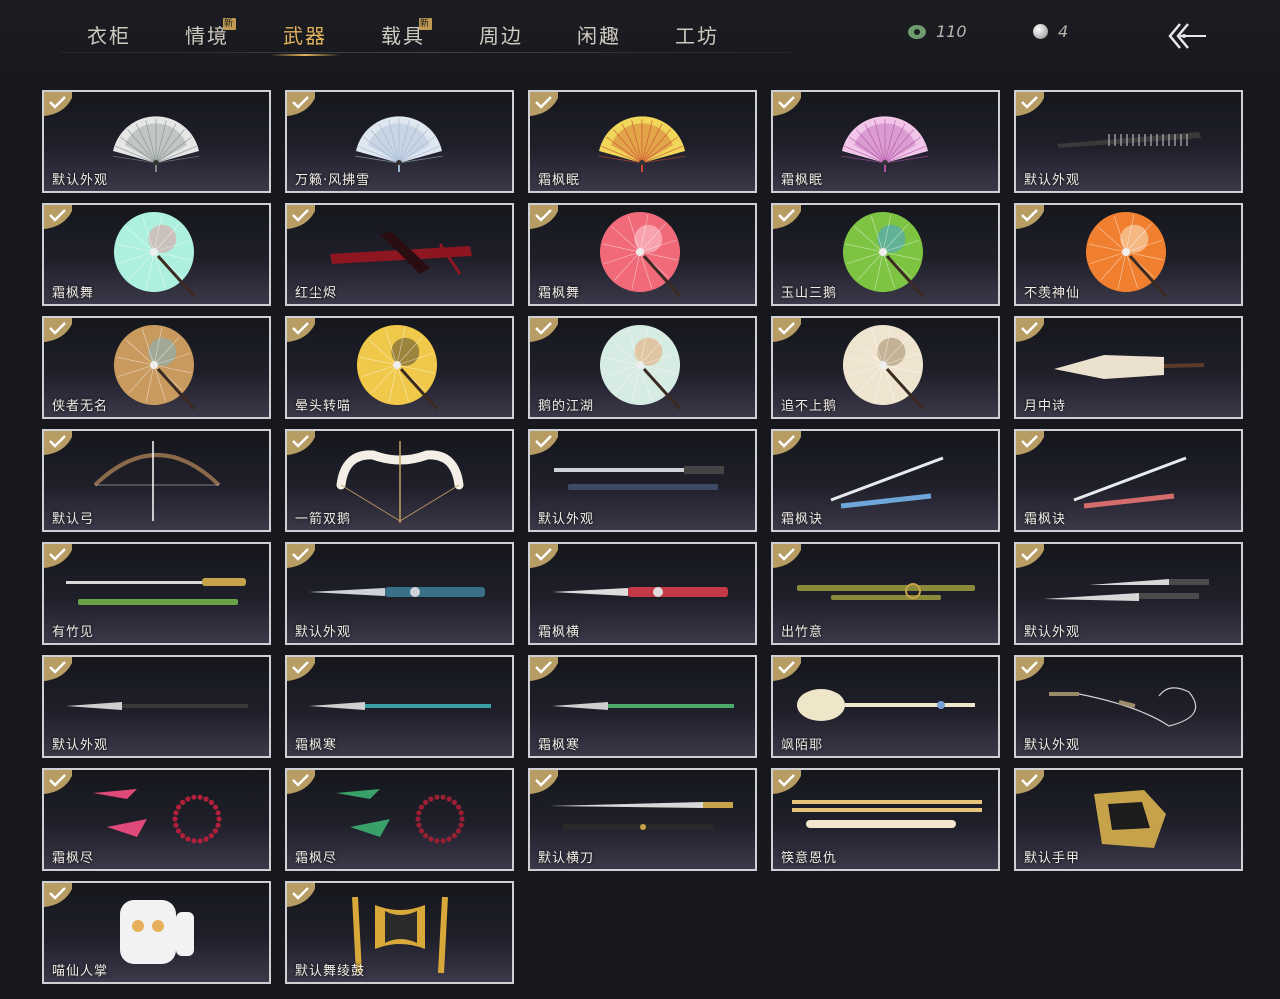 The width and height of the screenshot is (1280, 999). Describe the element at coordinates (642, 367) in the screenshot. I see `weapon-card: 鹅的江湖` at that location.